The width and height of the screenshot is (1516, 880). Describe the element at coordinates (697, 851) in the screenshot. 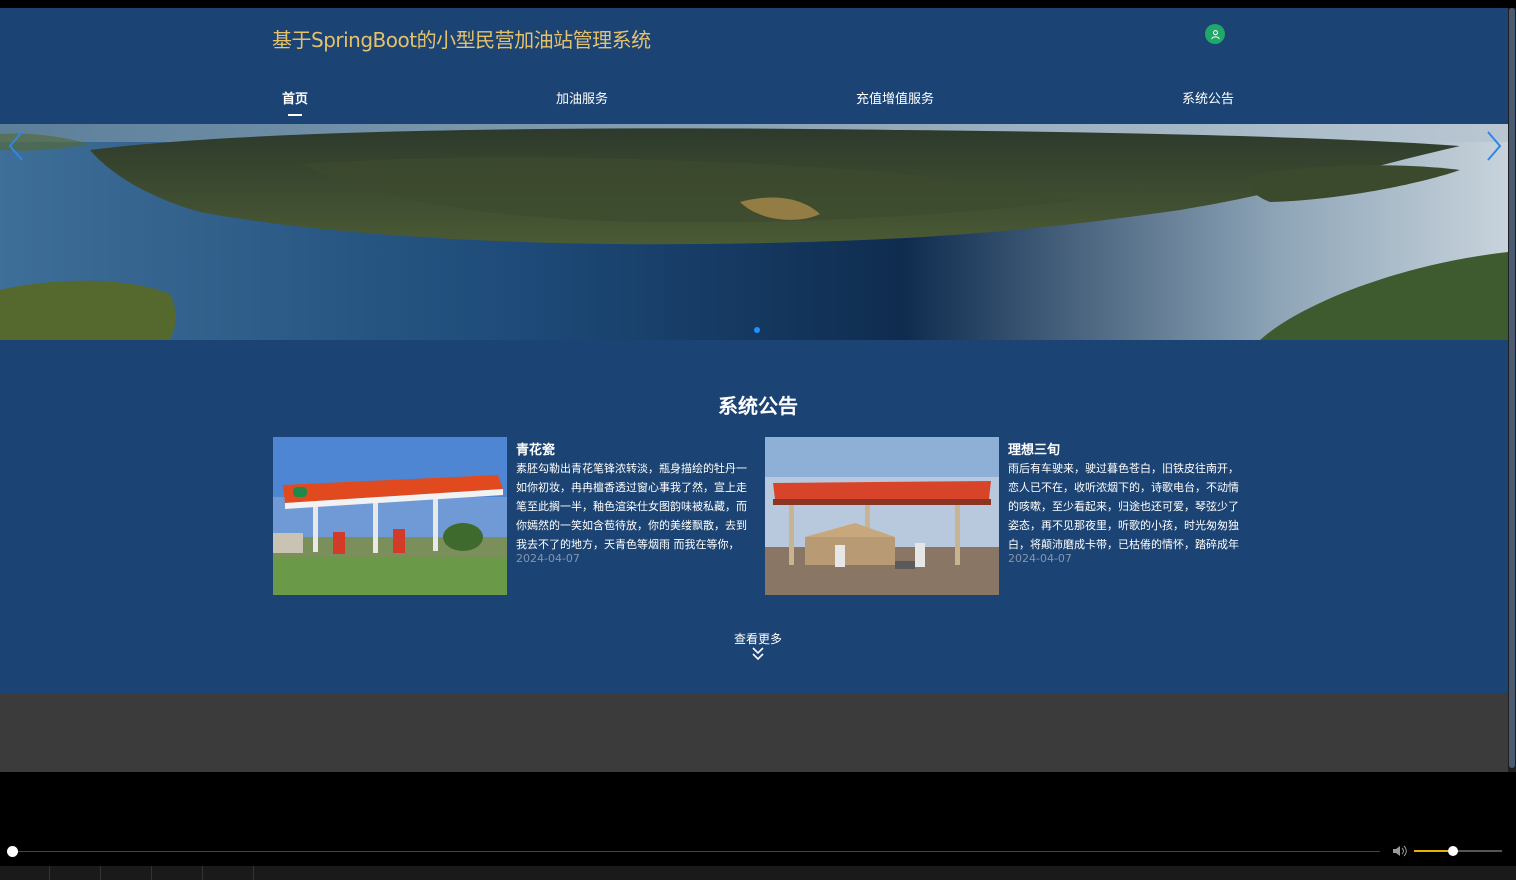

I see `playback-progress-track` at that location.